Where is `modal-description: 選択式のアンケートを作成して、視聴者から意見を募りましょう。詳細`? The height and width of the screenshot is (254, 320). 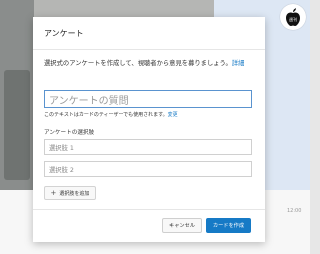 modal-description: 選択式のアンケートを作成して、視聴者から意見を募りましょう。詳細 is located at coordinates (149, 70).